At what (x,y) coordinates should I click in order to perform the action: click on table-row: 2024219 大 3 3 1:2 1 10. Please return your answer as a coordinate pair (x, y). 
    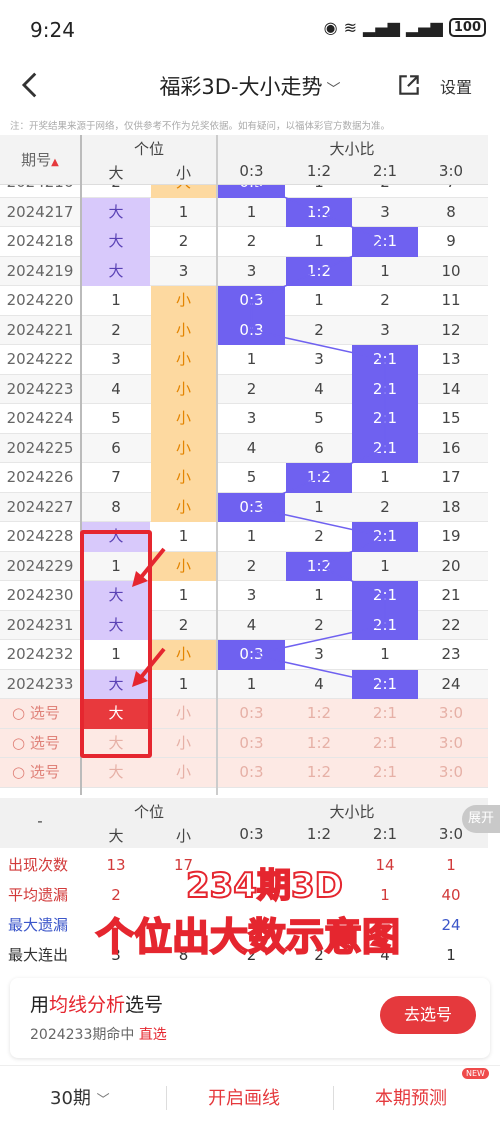
    Looking at the image, I should click on (244, 271).